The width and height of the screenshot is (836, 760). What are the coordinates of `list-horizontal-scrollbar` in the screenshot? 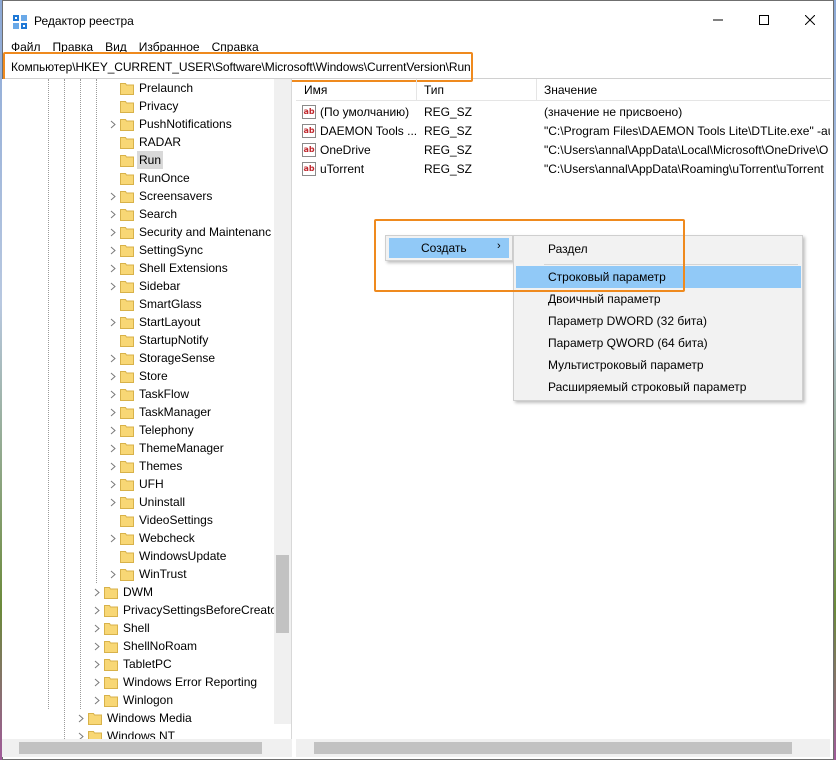 It's located at (563, 748).